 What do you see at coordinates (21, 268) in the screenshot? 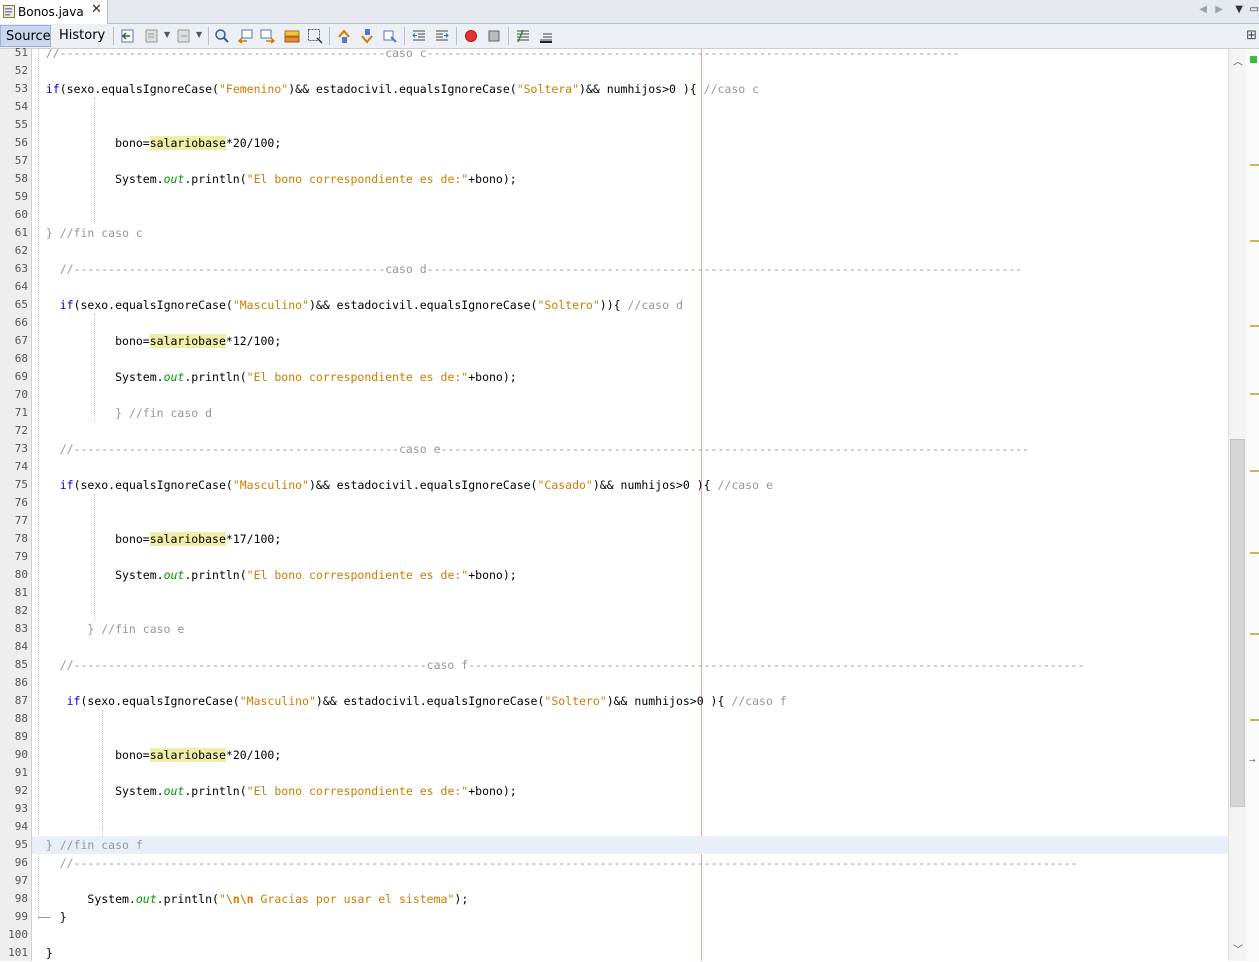
I see `line-number: 63` at bounding box center [21, 268].